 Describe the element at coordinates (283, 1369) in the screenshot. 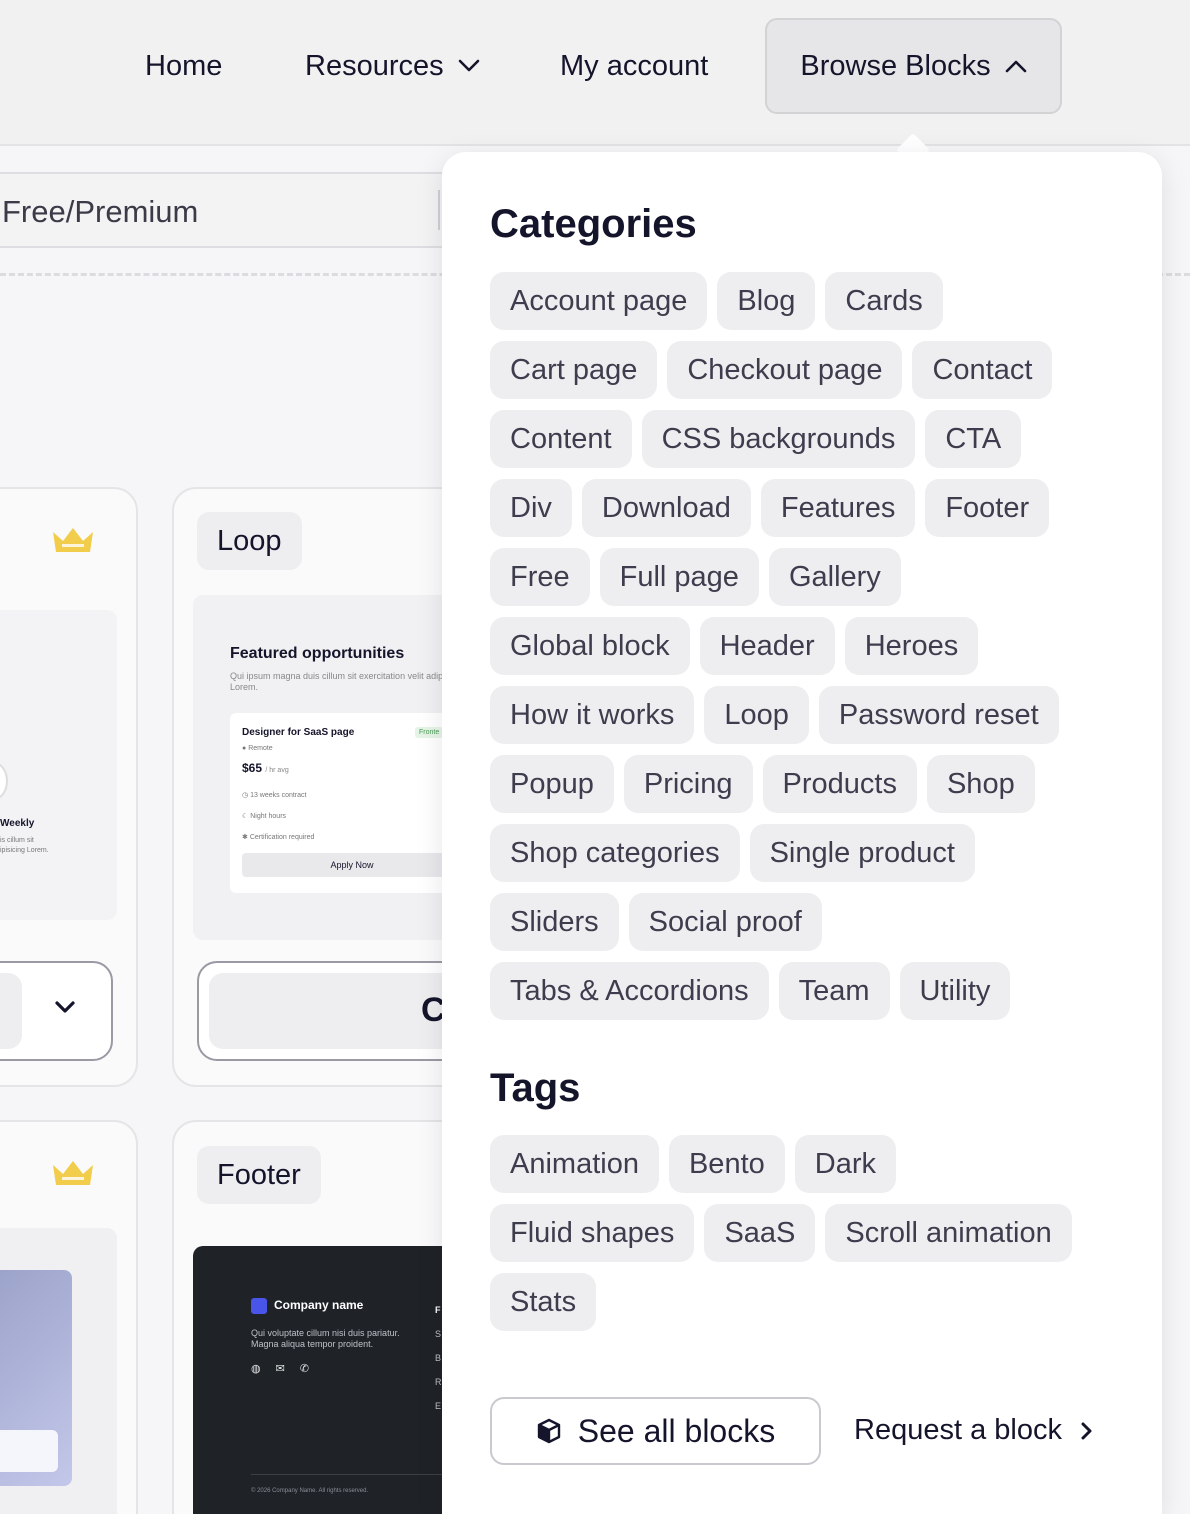

I see `footer-social-icons: ◍ ✉ ✆` at that location.